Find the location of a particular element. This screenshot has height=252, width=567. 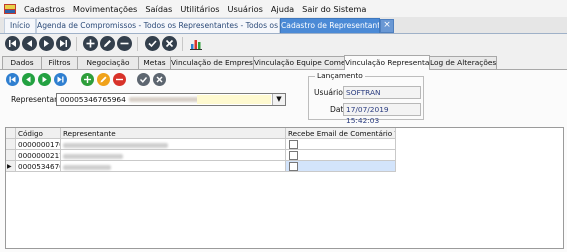

representante-code: 00005346765964 is located at coordinates (93, 99).